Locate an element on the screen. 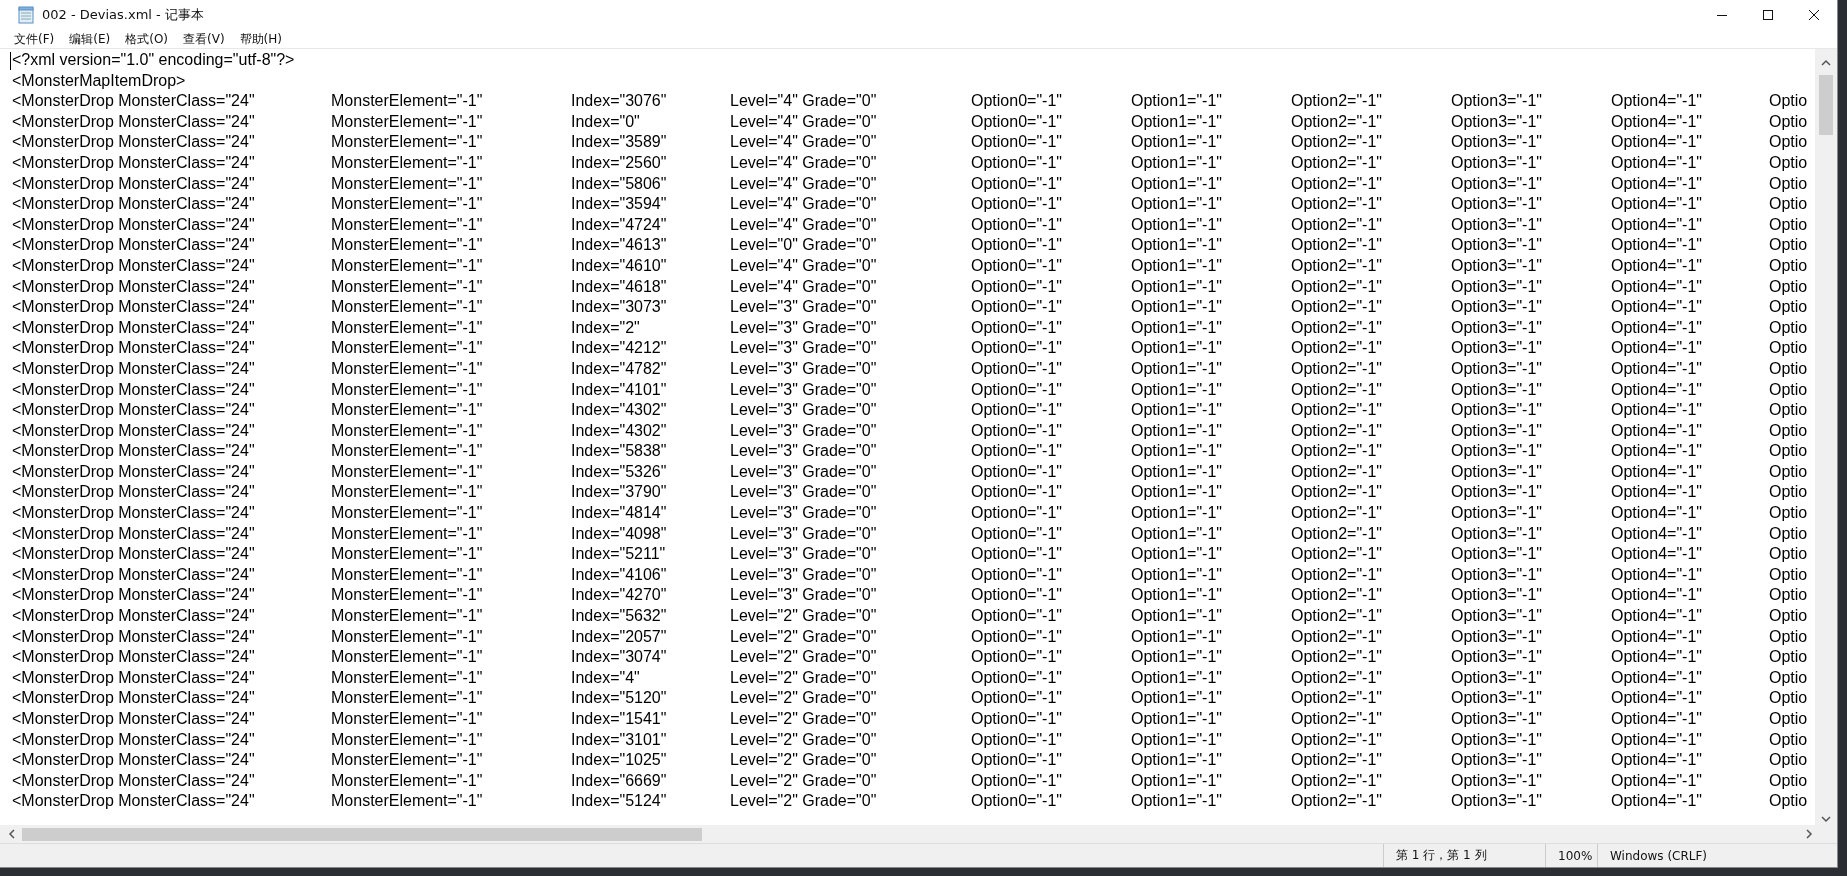  code-text: Index="1025" is located at coordinates (619, 760).